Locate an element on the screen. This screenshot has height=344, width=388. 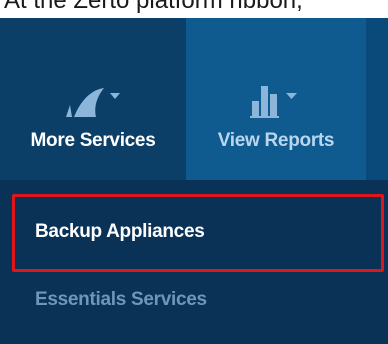
ribbon-edge is located at coordinates (377, 99).